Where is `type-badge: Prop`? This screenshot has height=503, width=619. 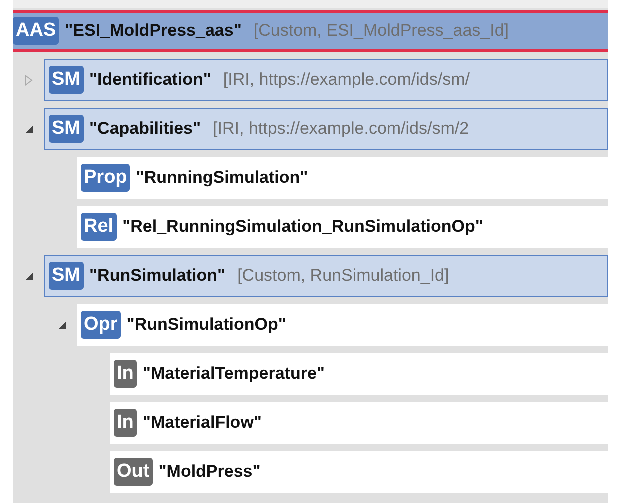
type-badge: Prop is located at coordinates (105, 178).